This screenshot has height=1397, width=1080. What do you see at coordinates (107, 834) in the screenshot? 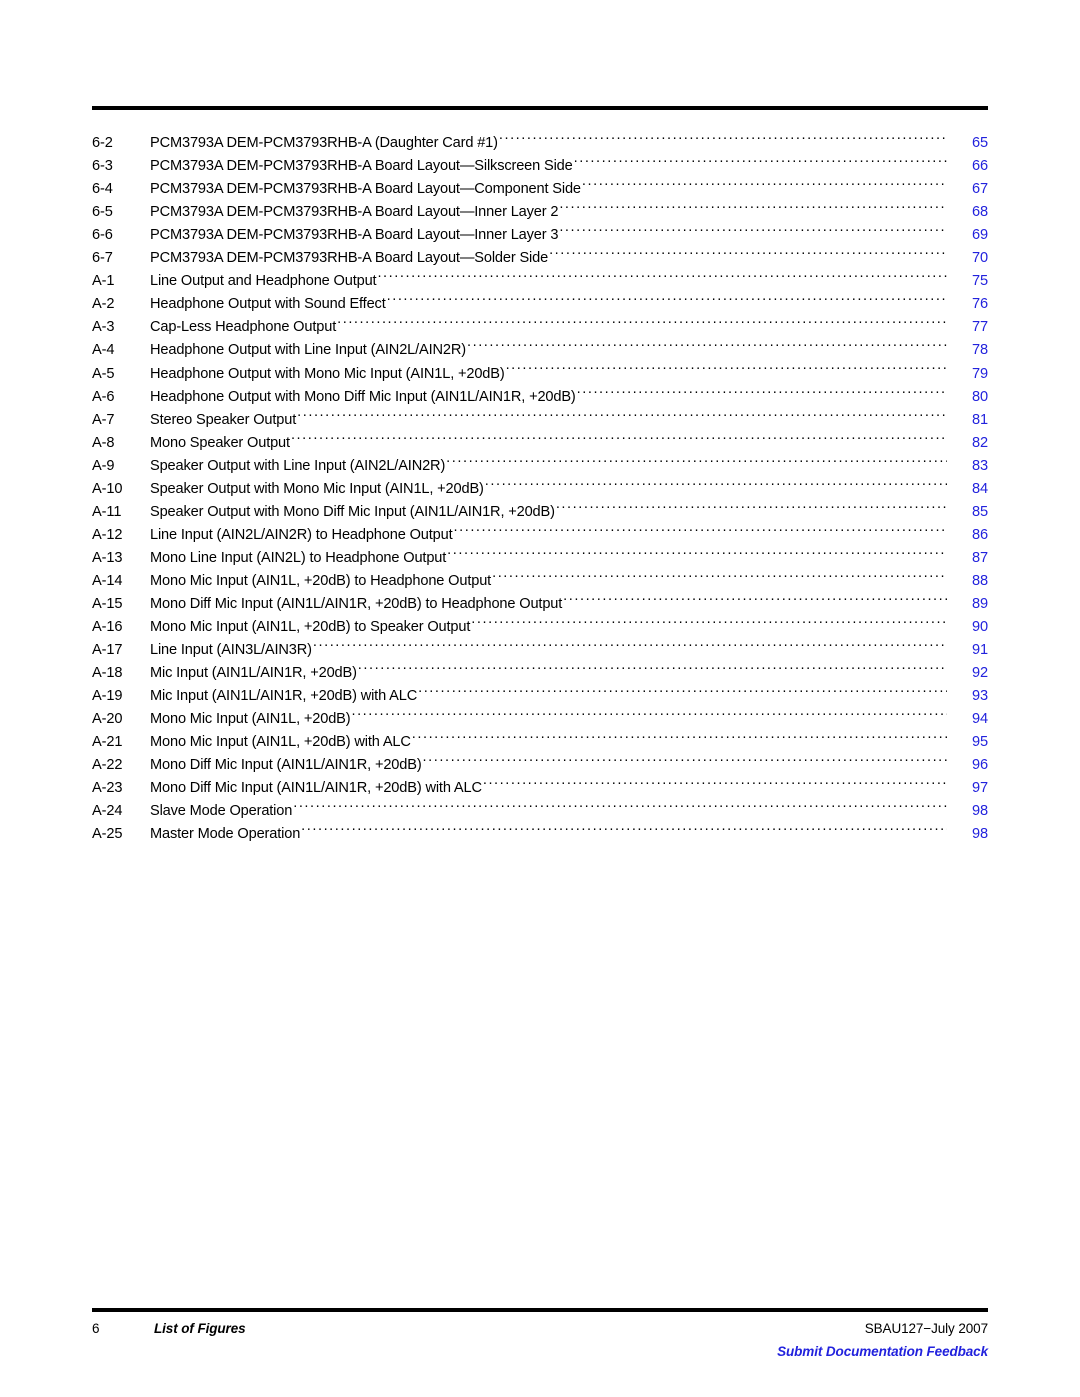
I see `figure-number: A-25` at bounding box center [107, 834].